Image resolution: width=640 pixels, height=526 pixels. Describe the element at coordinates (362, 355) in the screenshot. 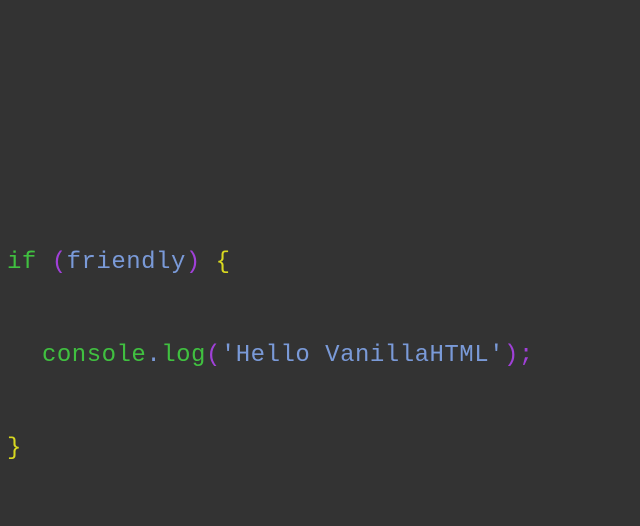

I see `string-literal: 'Hello VanillaHTML'` at that location.